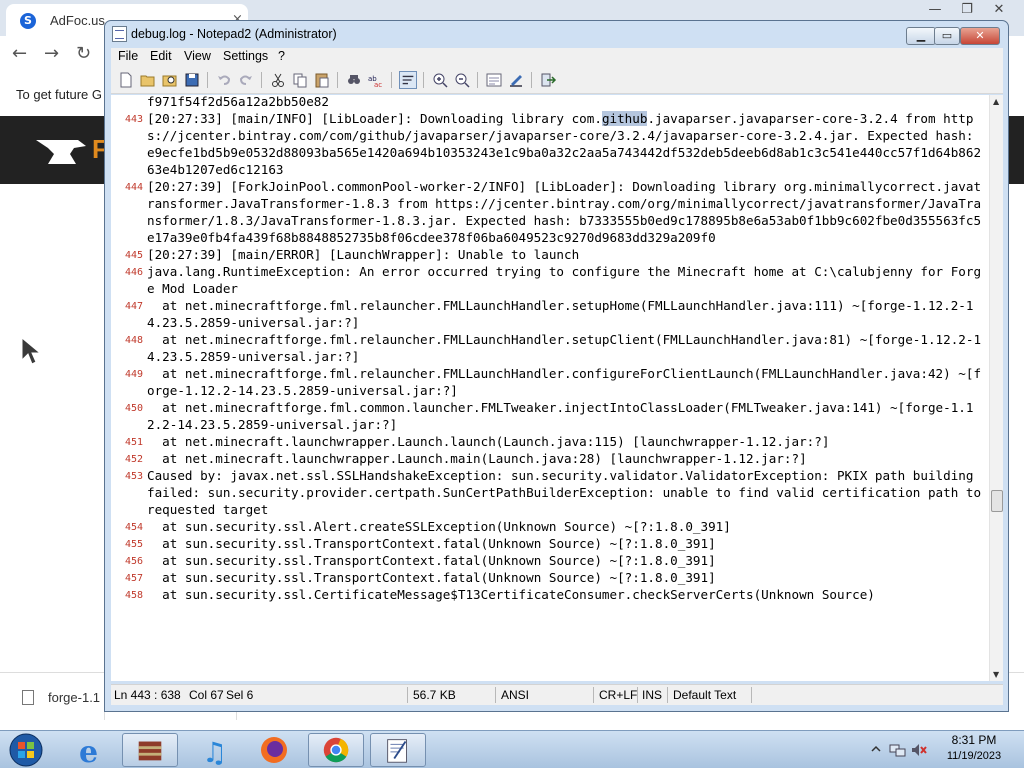 This screenshot has height=768, width=1024. What do you see at coordinates (148, 80) in the screenshot?
I see `open-folder-icon` at bounding box center [148, 80].